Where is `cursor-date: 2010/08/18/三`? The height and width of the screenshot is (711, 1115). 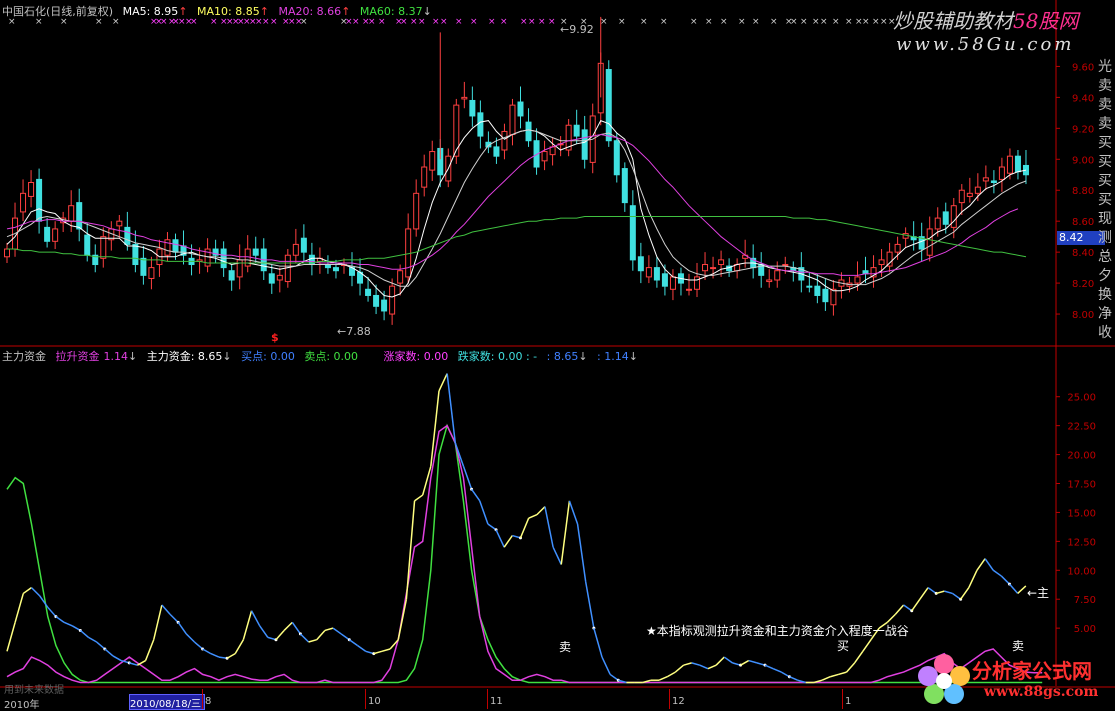 cursor-date: 2010/08/18/三 is located at coordinates (167, 702).